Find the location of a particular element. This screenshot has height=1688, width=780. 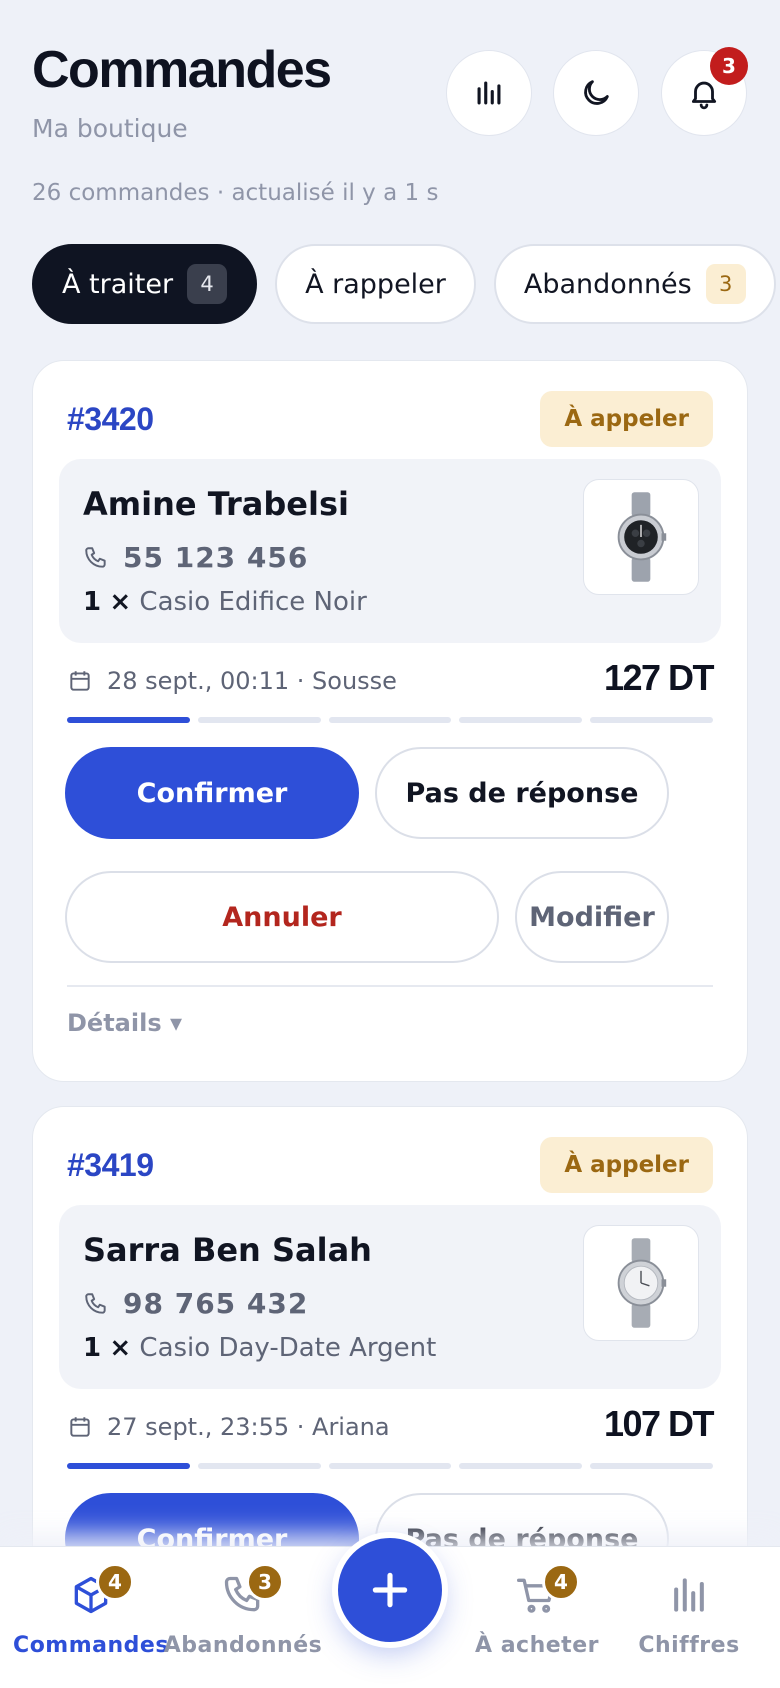

tab-label: Abandonnés is located at coordinates (607, 284).